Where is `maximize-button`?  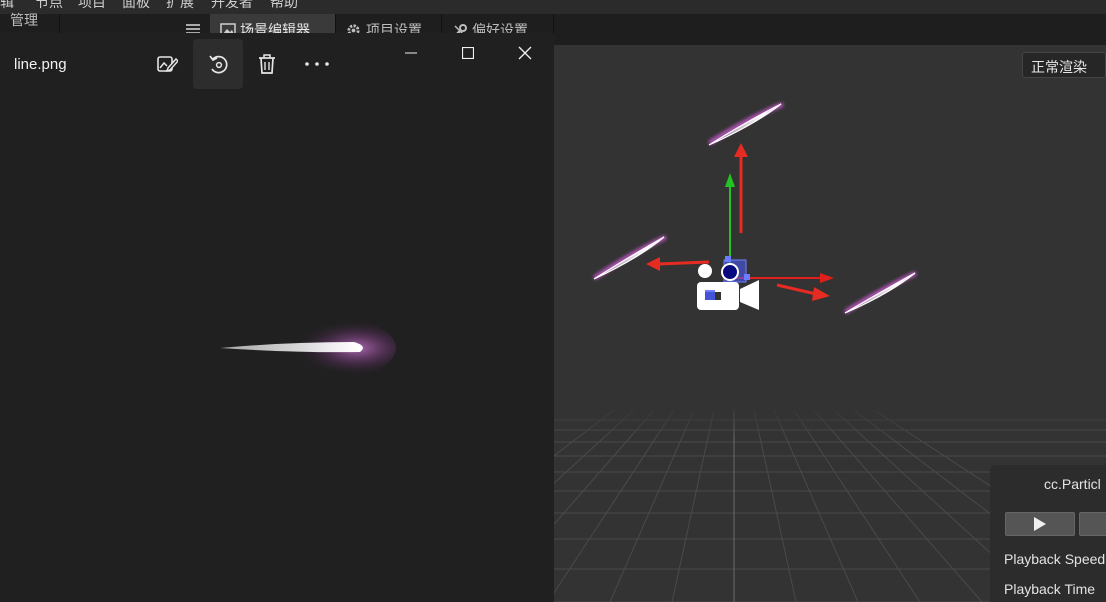 maximize-button is located at coordinates (467, 53).